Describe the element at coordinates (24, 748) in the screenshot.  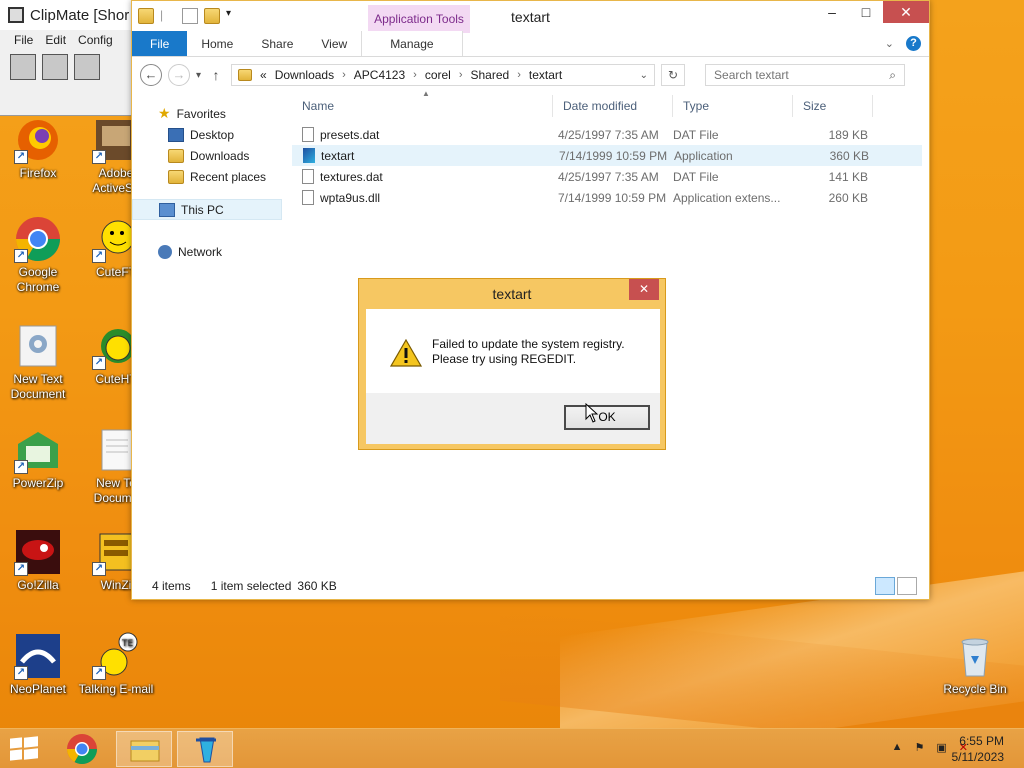
I see `start-button` at that location.